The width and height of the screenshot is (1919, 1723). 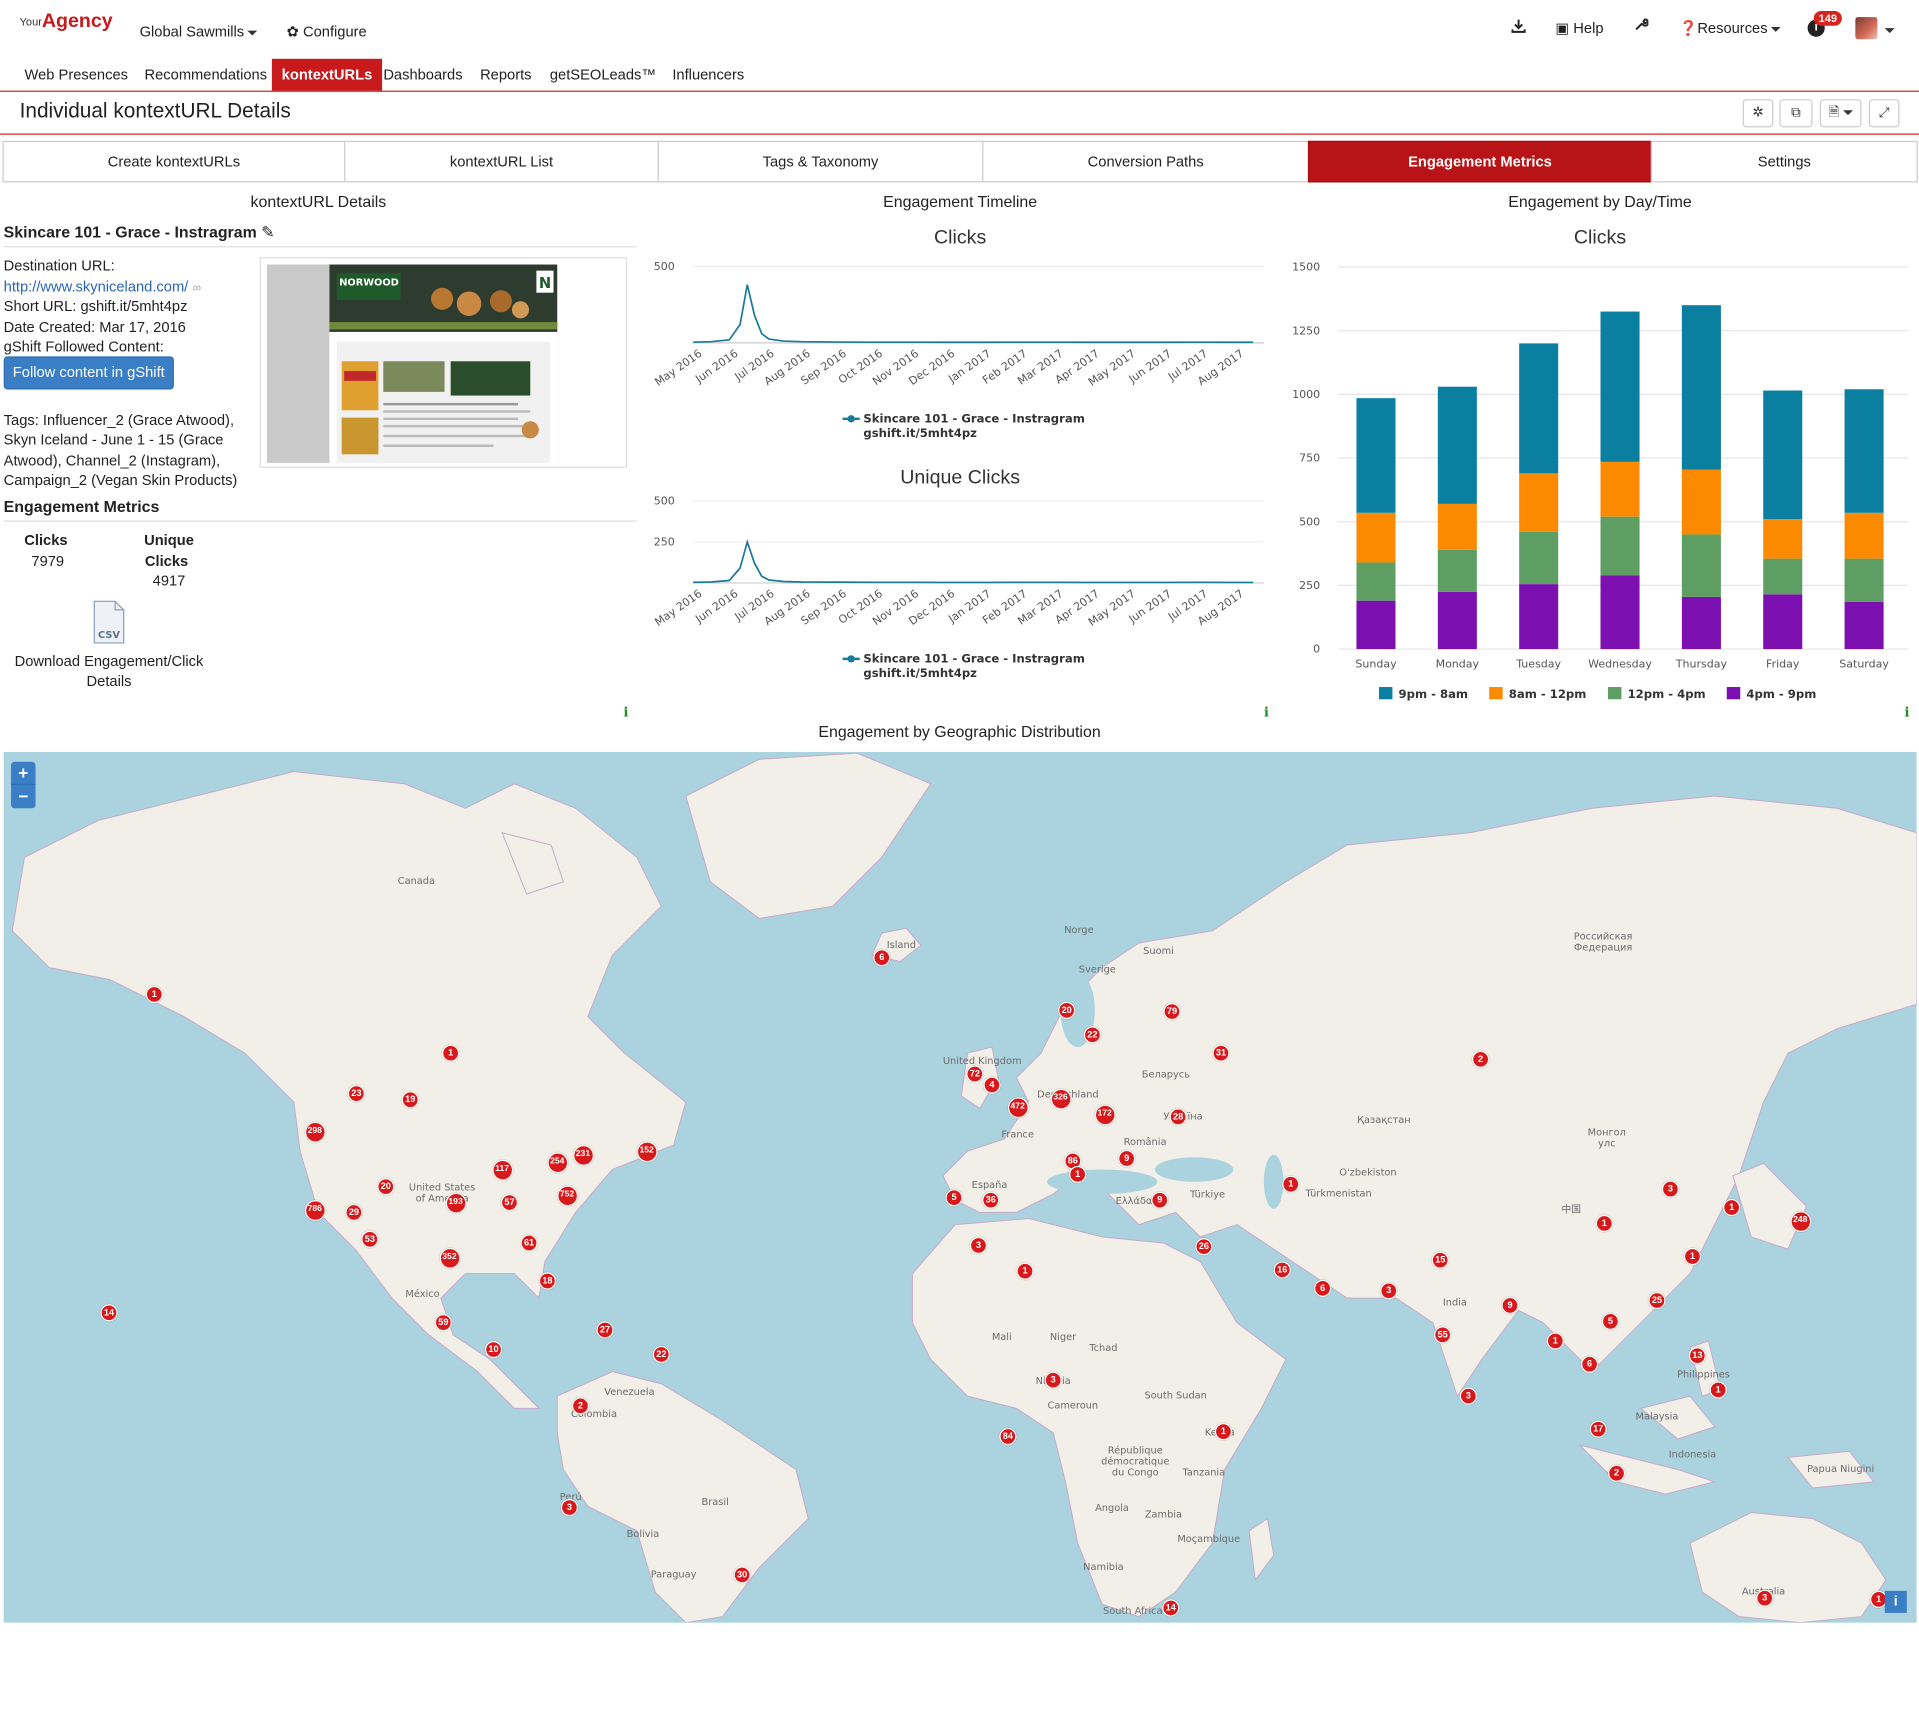 What do you see at coordinates (354, 1212) in the screenshot?
I see `map-cluster-marker: 29` at bounding box center [354, 1212].